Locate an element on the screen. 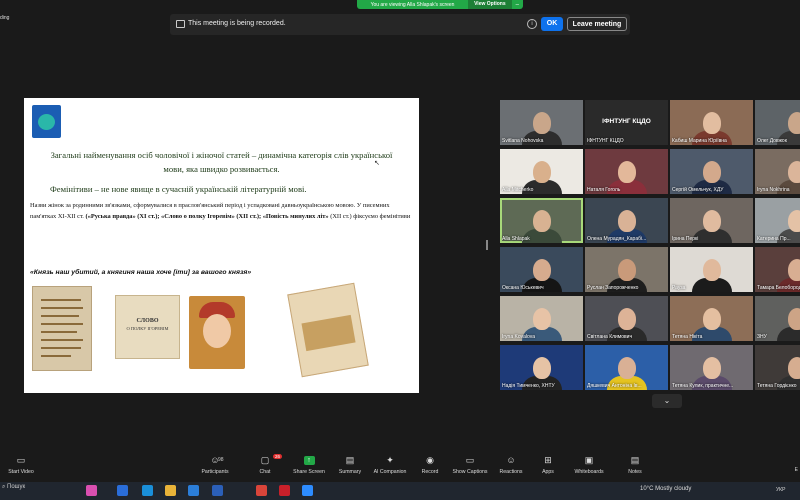 This screenshot has height=500, width=800. record-button: ◉ Record is located at coordinates (430, 465).